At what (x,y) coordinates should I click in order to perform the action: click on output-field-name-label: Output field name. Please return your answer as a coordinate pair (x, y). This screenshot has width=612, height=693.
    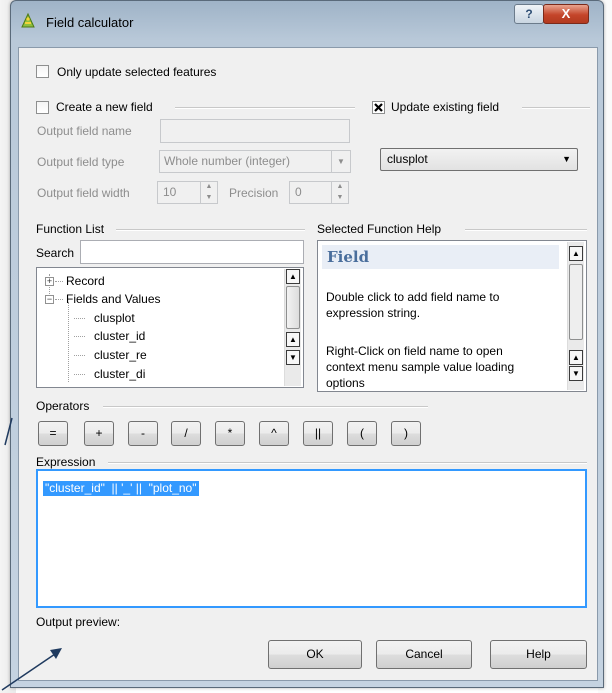
    Looking at the image, I should click on (84, 131).